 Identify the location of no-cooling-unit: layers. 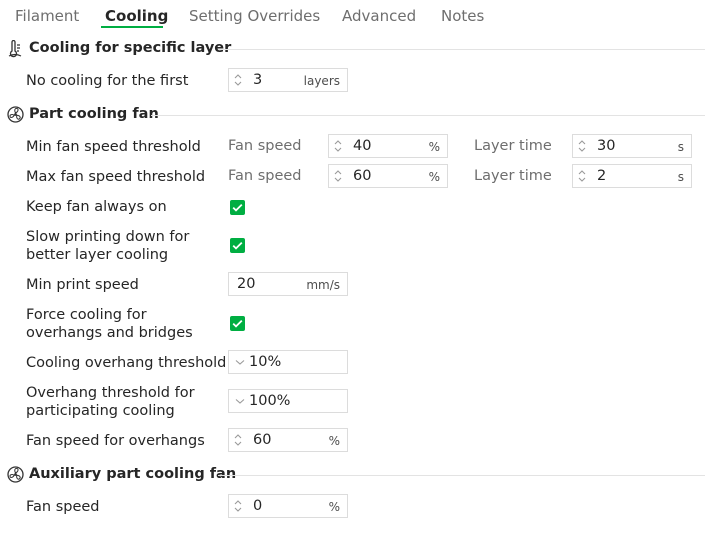
(321, 81).